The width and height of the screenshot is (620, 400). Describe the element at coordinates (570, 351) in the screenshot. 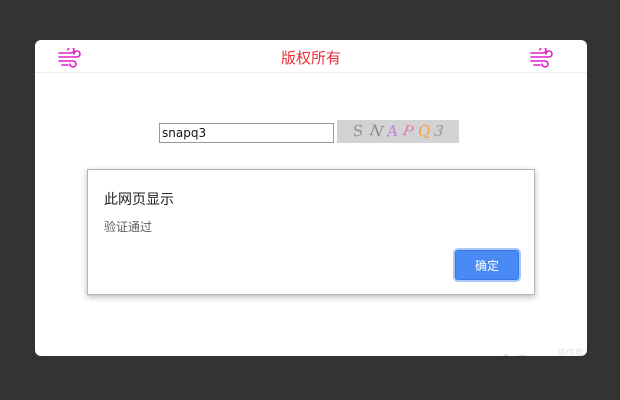

I see `watermark-subtext: 插件库` at that location.